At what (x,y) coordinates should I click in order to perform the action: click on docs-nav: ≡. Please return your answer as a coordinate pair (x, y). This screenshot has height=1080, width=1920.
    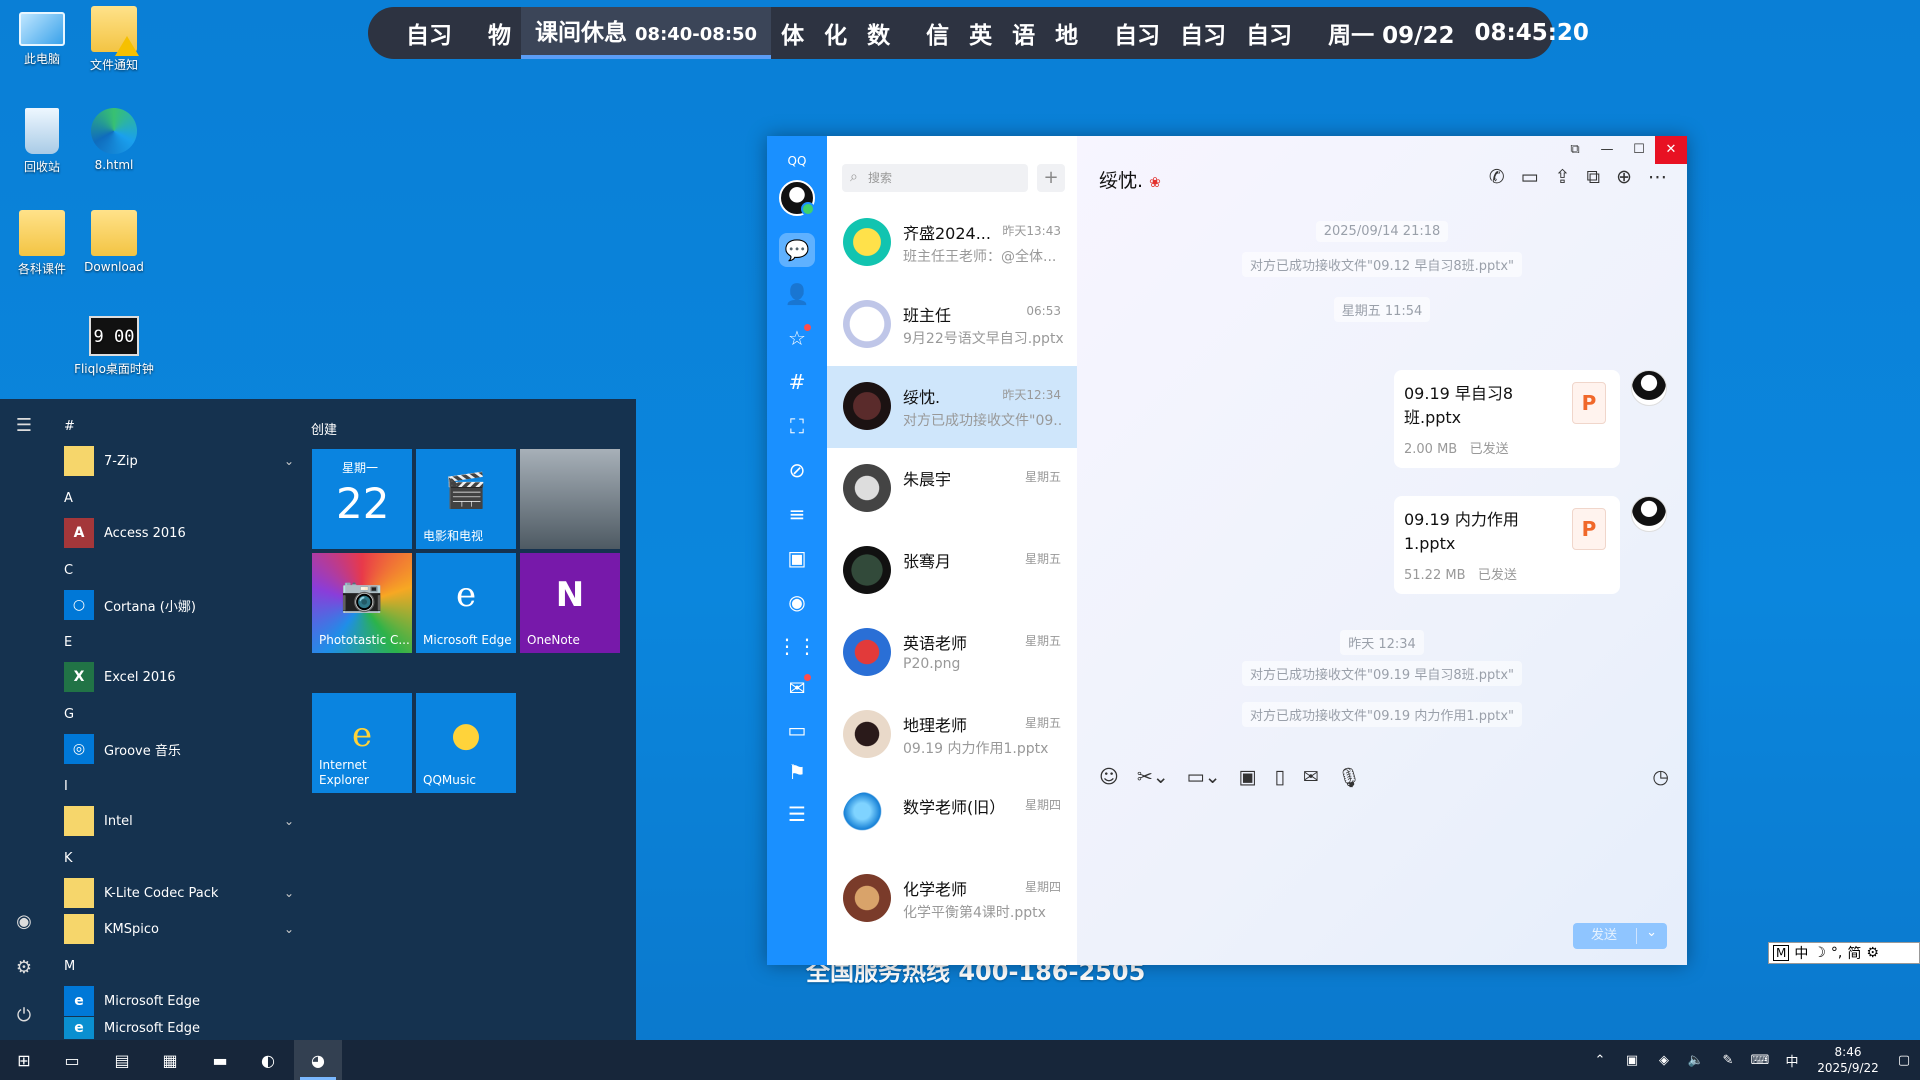
    Looking at the image, I should click on (797, 514).